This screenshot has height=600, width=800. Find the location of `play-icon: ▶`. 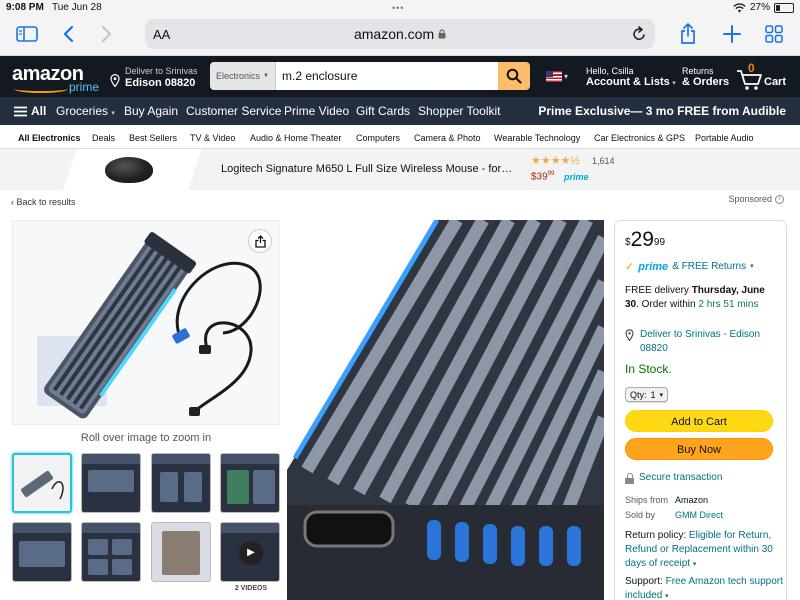

play-icon: ▶ is located at coordinates (251, 553).